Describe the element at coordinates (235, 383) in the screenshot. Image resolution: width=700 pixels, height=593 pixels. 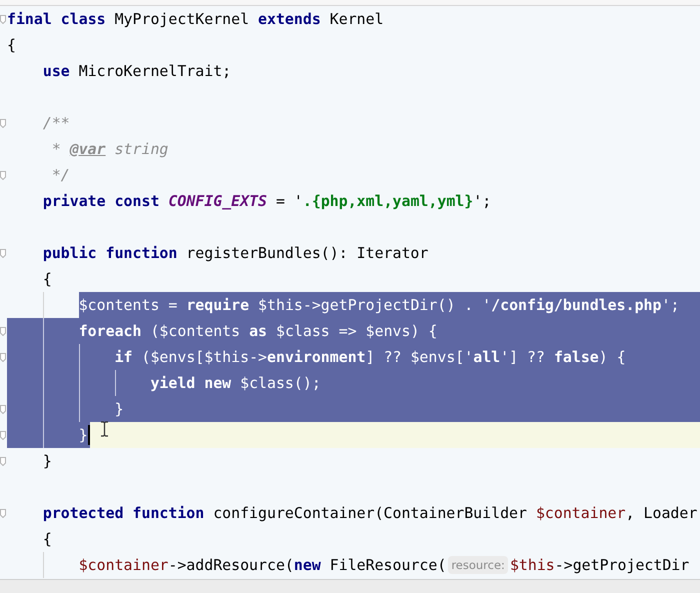
I see `code-line: yield new $class();` at that location.